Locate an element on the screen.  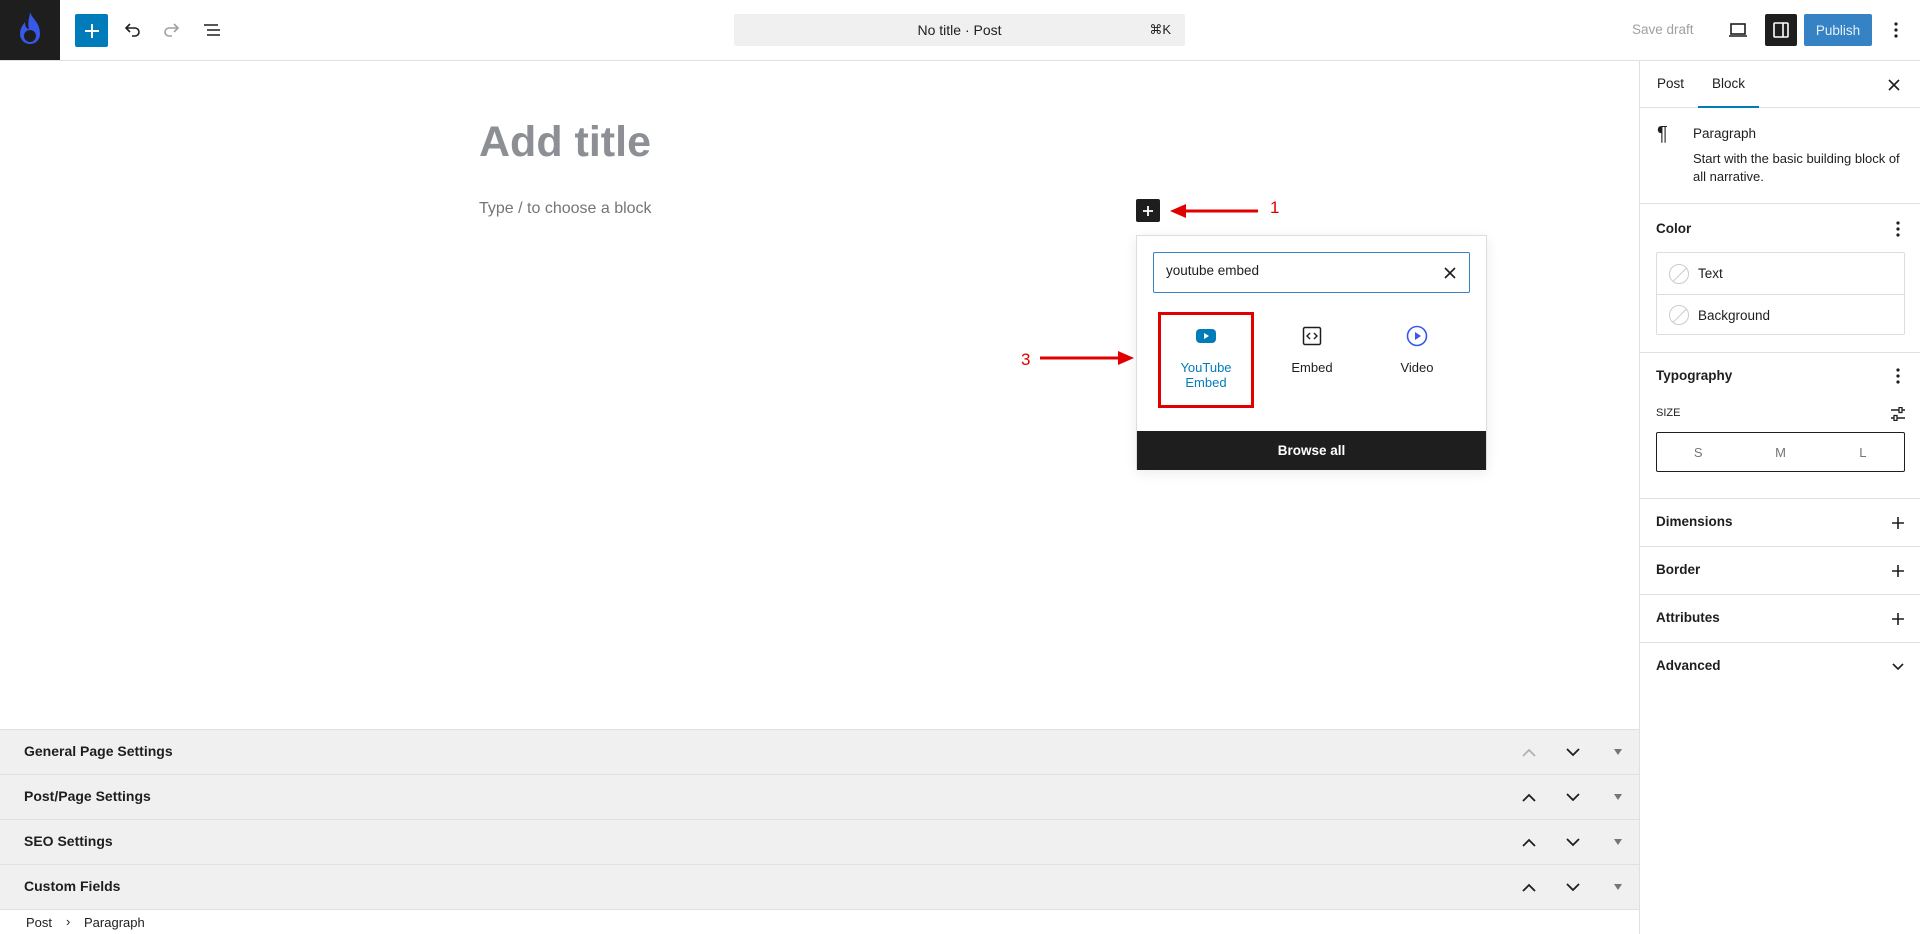
color-options-button is located at coordinates (1898, 229).